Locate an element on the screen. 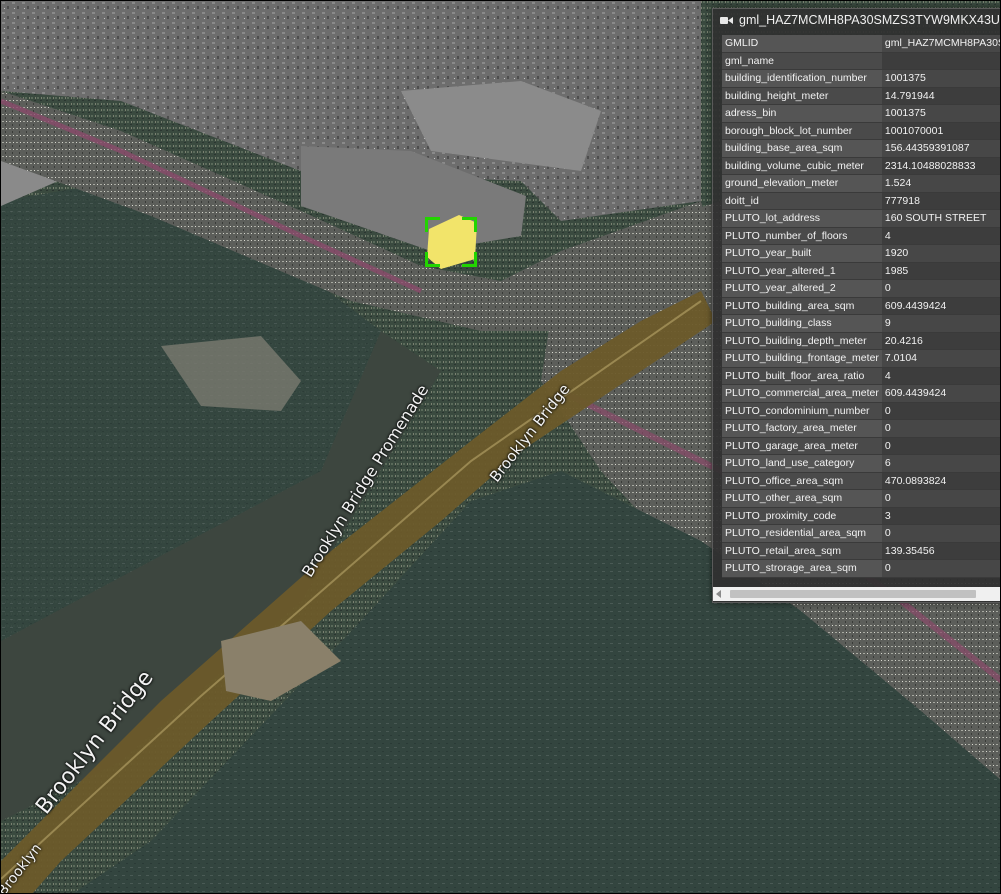  attribute-key: PLUTO_year_built is located at coordinates (802, 253).